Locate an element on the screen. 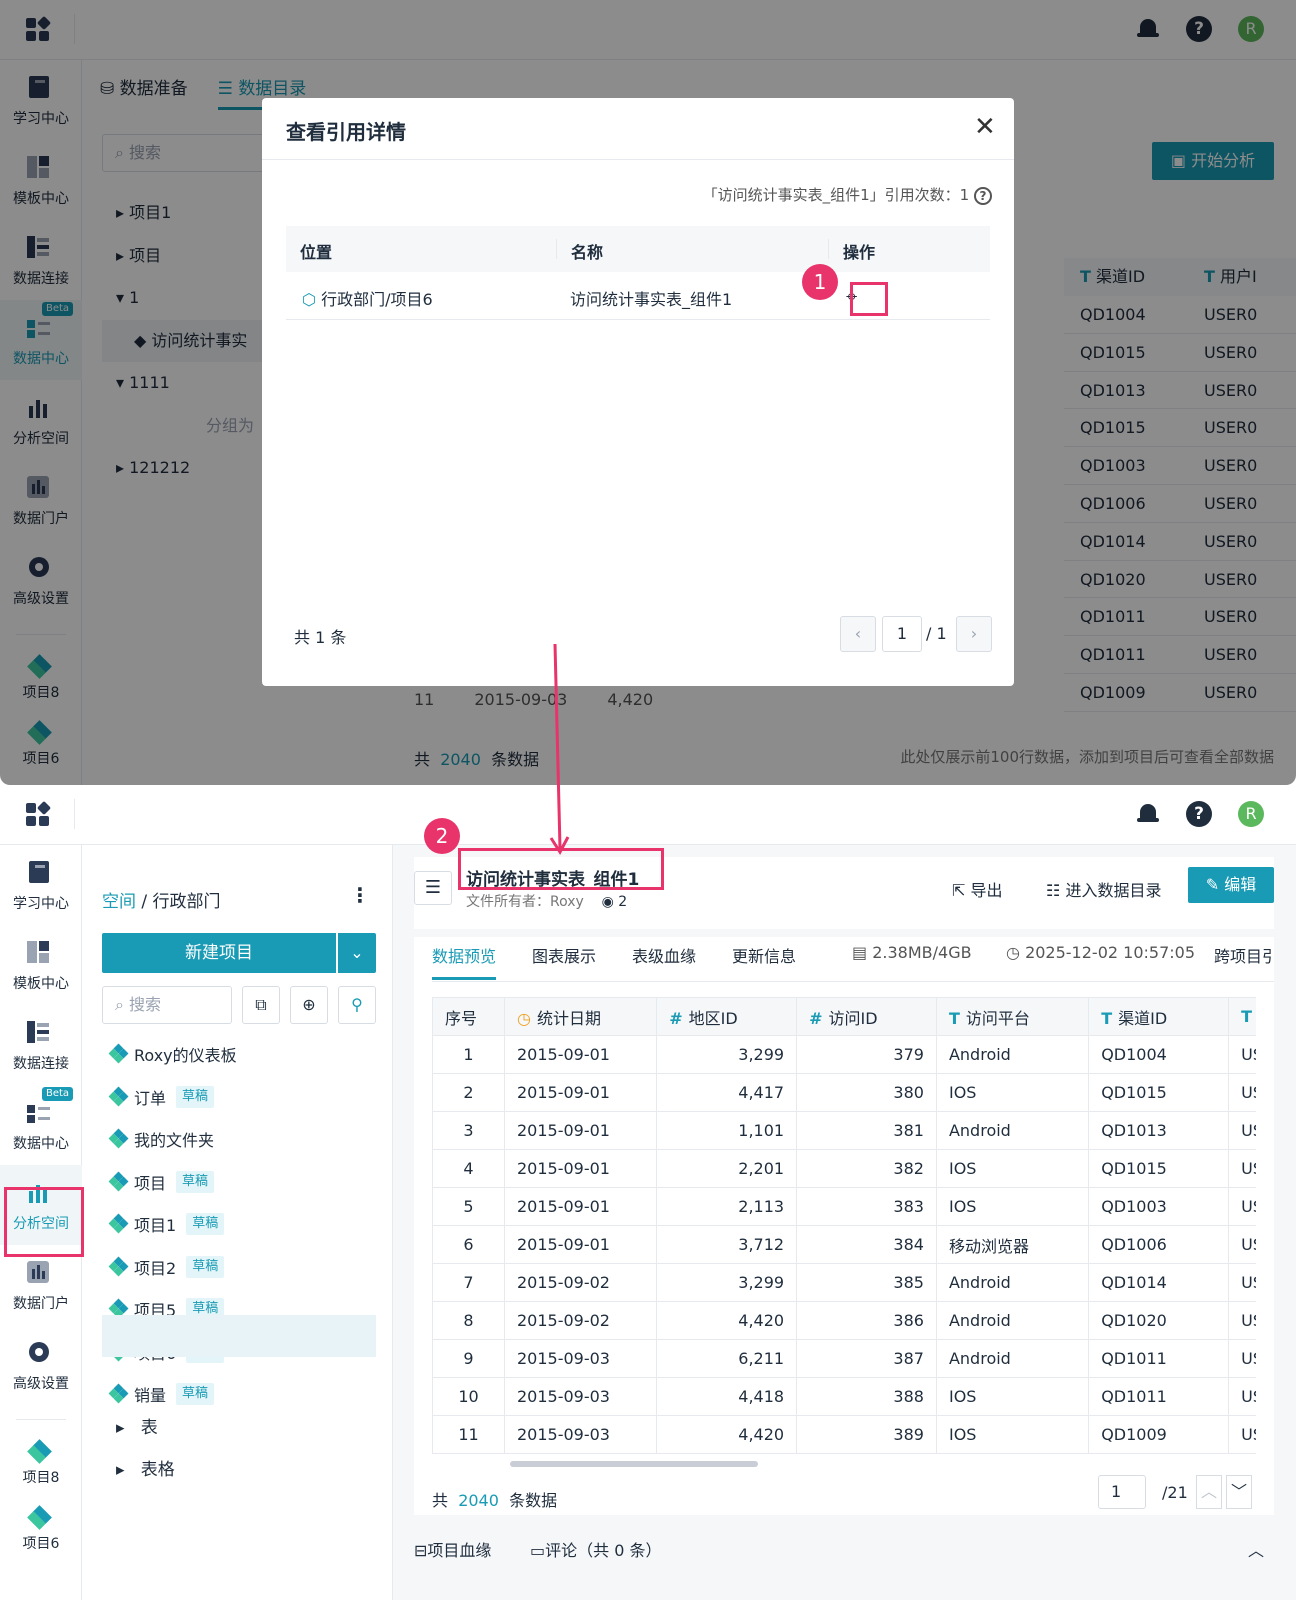 The width and height of the screenshot is (1296, 1600). book-icon is located at coordinates (40, 873).